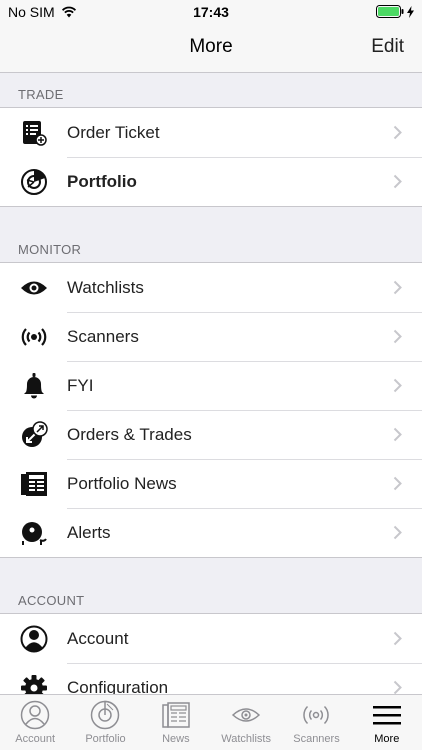 This screenshot has width=422, height=750. Describe the element at coordinates (211, 181) in the screenshot. I see `menu-item-portfolio: Portfolio` at that location.